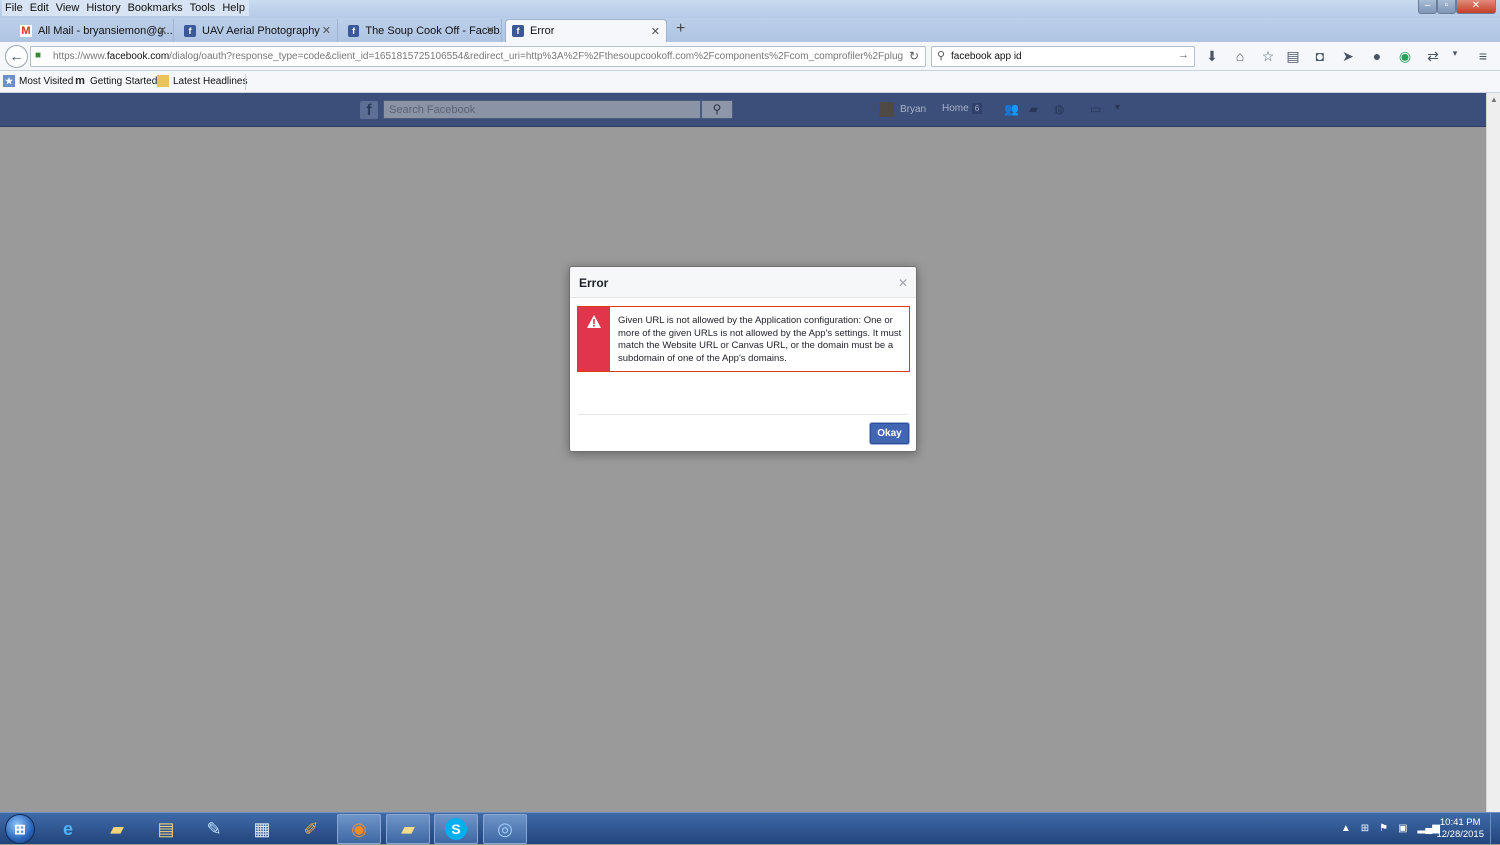  I want to click on menu-bookmarks: Bookmarks, so click(156, 8).